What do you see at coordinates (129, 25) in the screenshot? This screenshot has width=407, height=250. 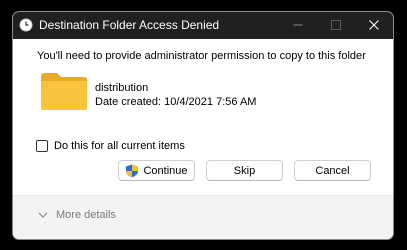 I see `window-title: Destination Folder Access Denied` at bounding box center [129, 25].